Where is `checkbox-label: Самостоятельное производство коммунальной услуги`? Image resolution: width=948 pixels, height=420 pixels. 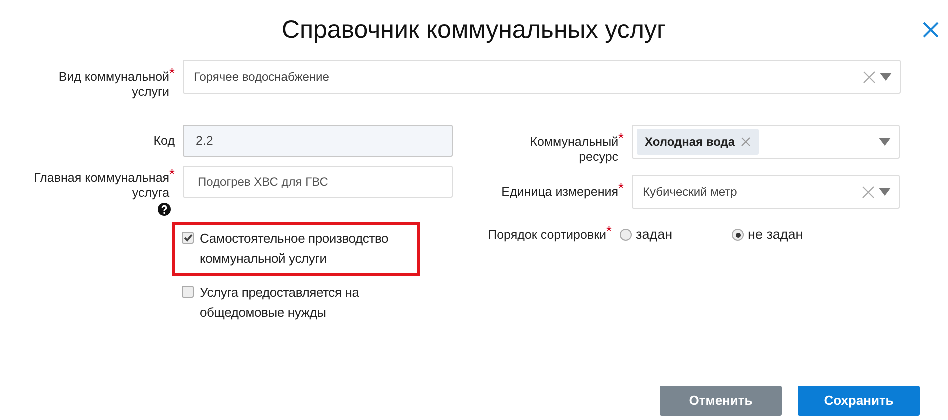 checkbox-label: Самостоятельное производство коммунальной услуги is located at coordinates (295, 249).